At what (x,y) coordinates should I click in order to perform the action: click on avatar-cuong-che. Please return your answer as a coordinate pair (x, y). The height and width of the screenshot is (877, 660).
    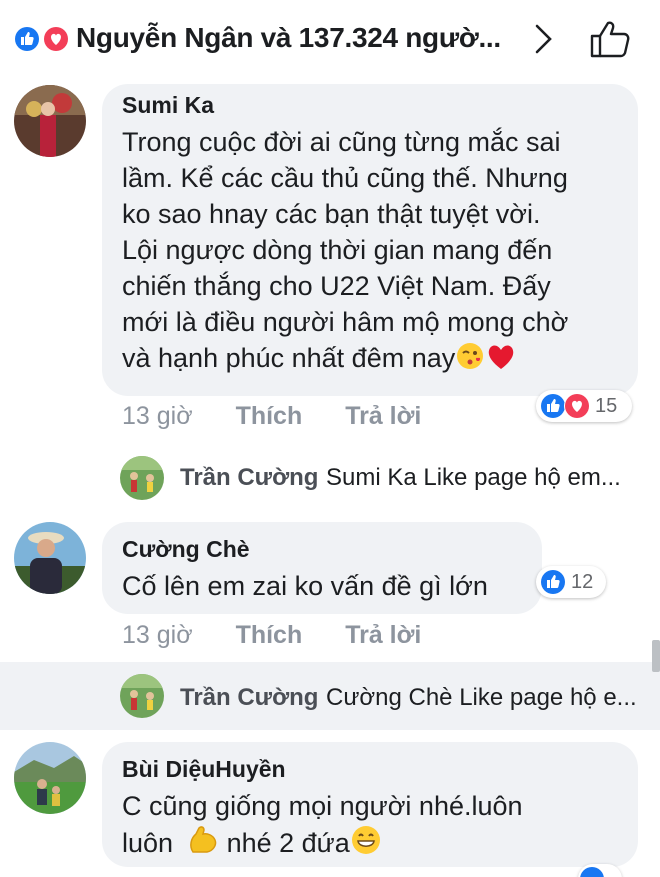
    Looking at the image, I should click on (50, 558).